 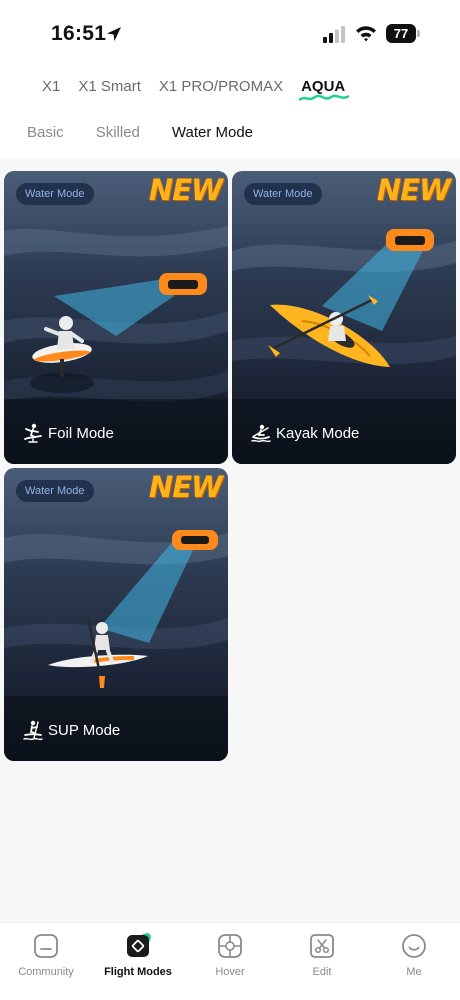 What do you see at coordinates (116, 645) in the screenshot?
I see `sup-mode-illustration` at bounding box center [116, 645].